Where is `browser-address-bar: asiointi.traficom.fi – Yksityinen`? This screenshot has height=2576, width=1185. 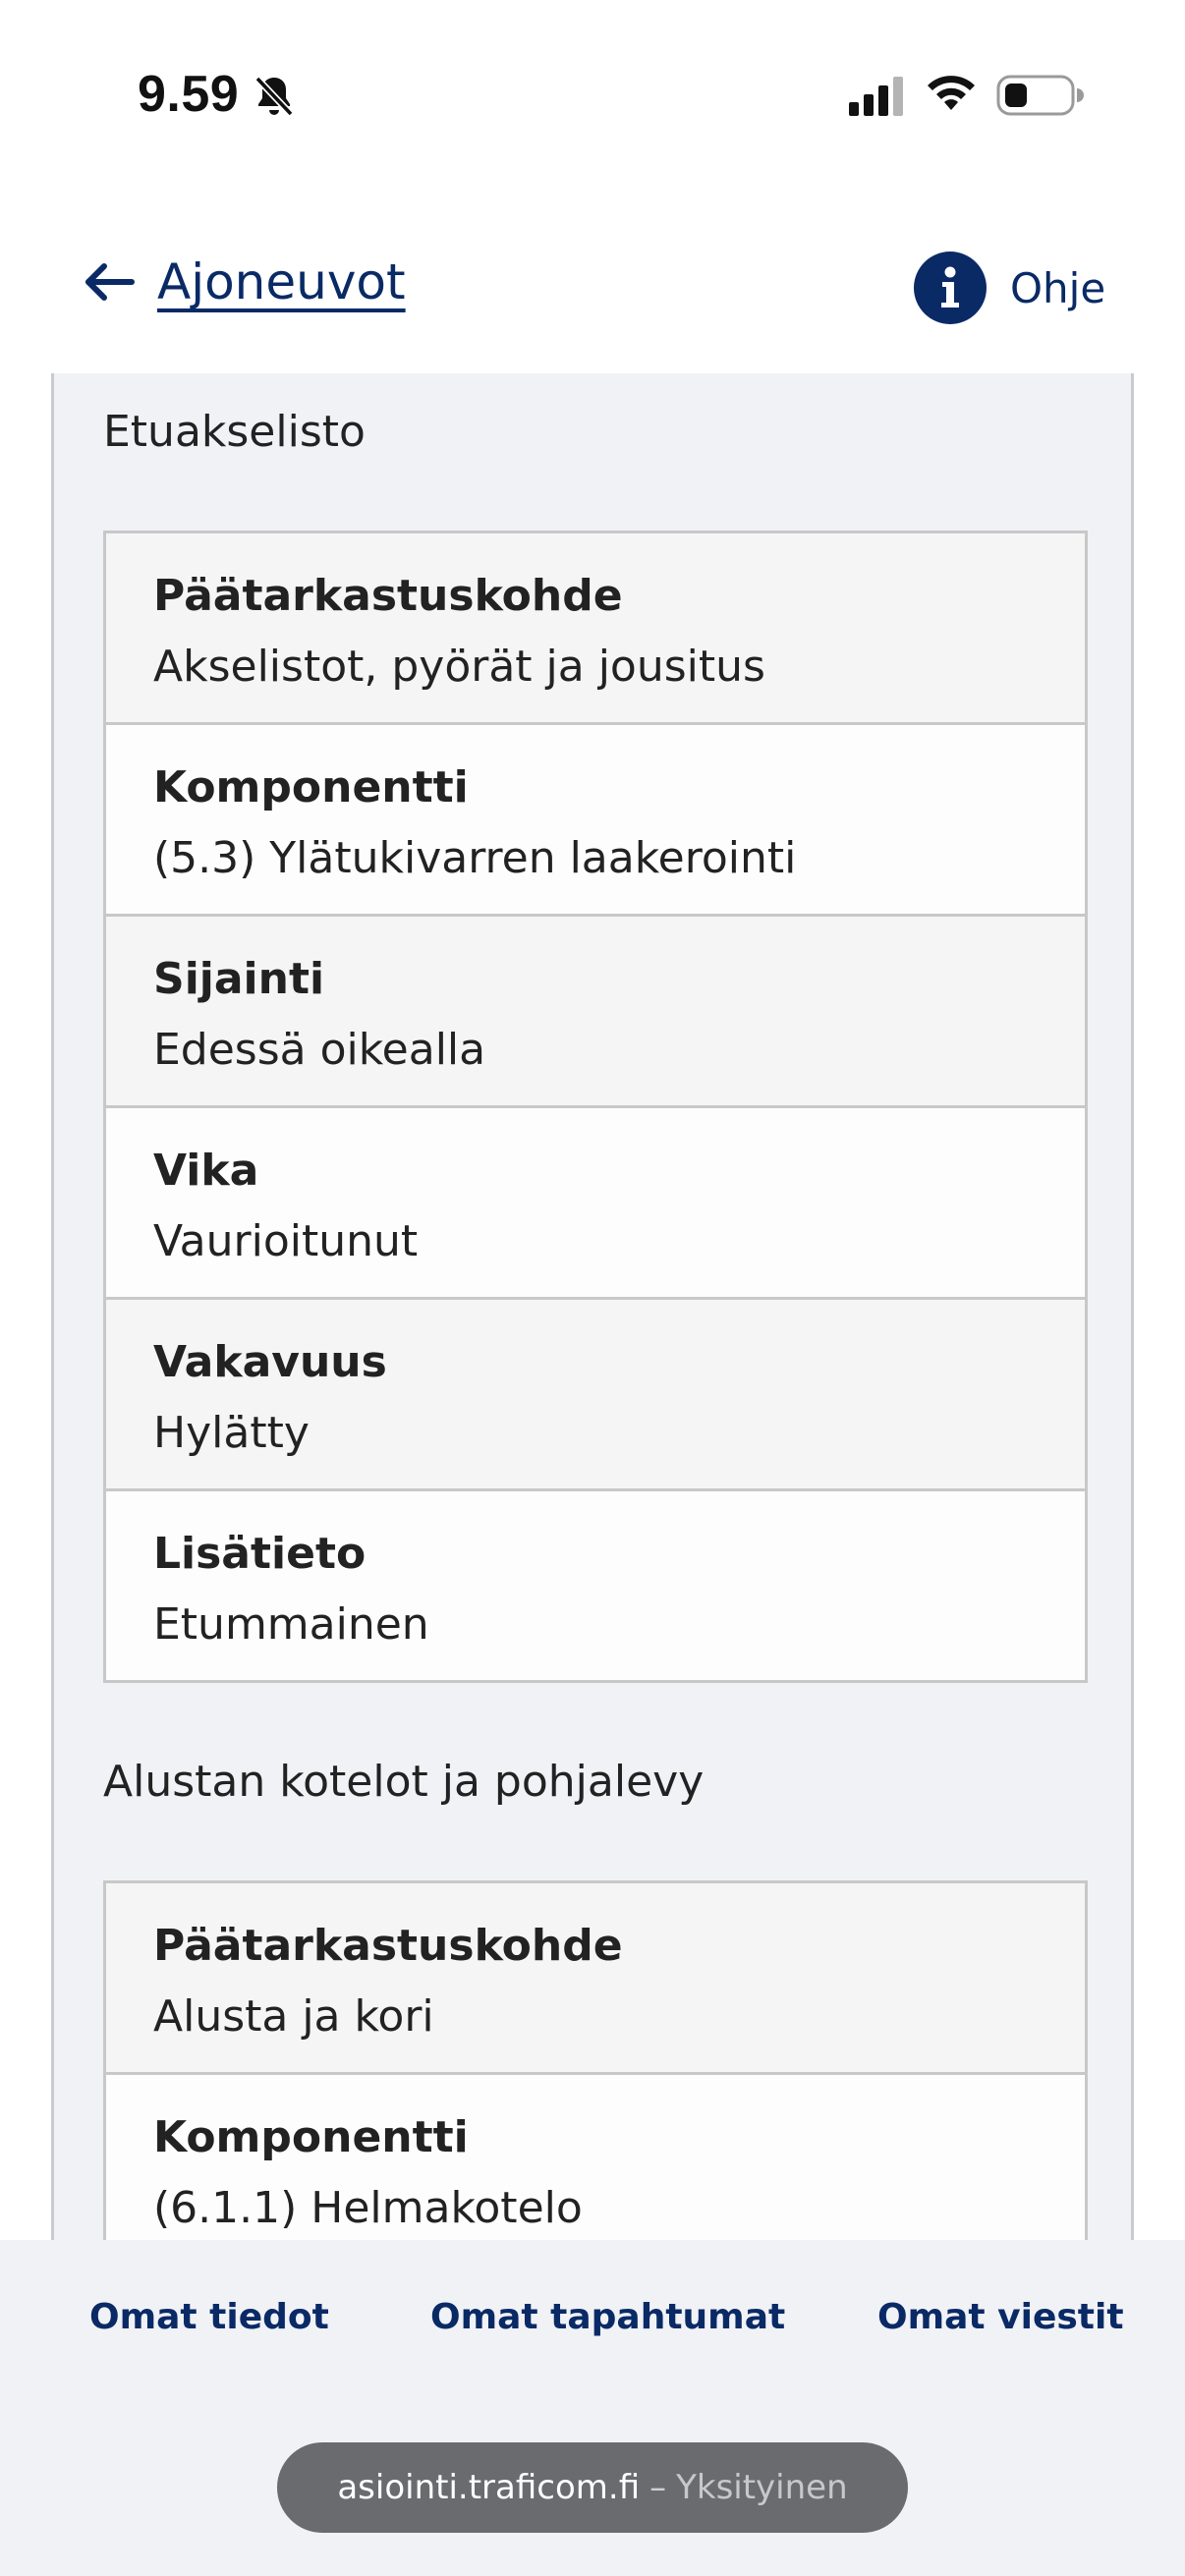 browser-address-bar: asiointi.traficom.fi – Yksityinen is located at coordinates (592, 2487).